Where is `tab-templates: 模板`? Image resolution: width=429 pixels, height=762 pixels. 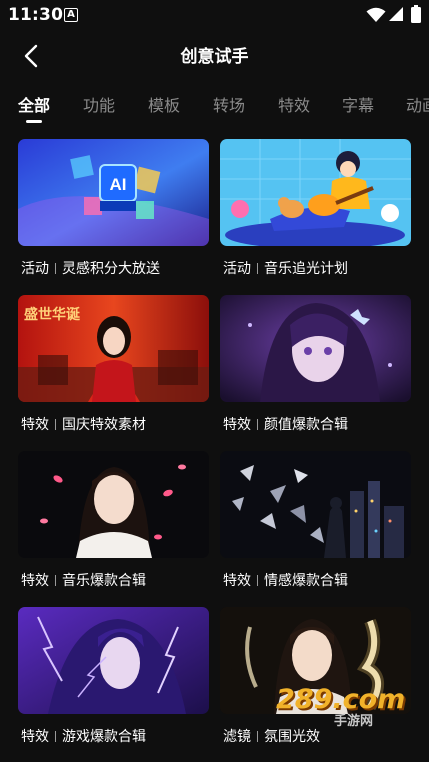
tab-templates: 模板 is located at coordinates (164, 104).